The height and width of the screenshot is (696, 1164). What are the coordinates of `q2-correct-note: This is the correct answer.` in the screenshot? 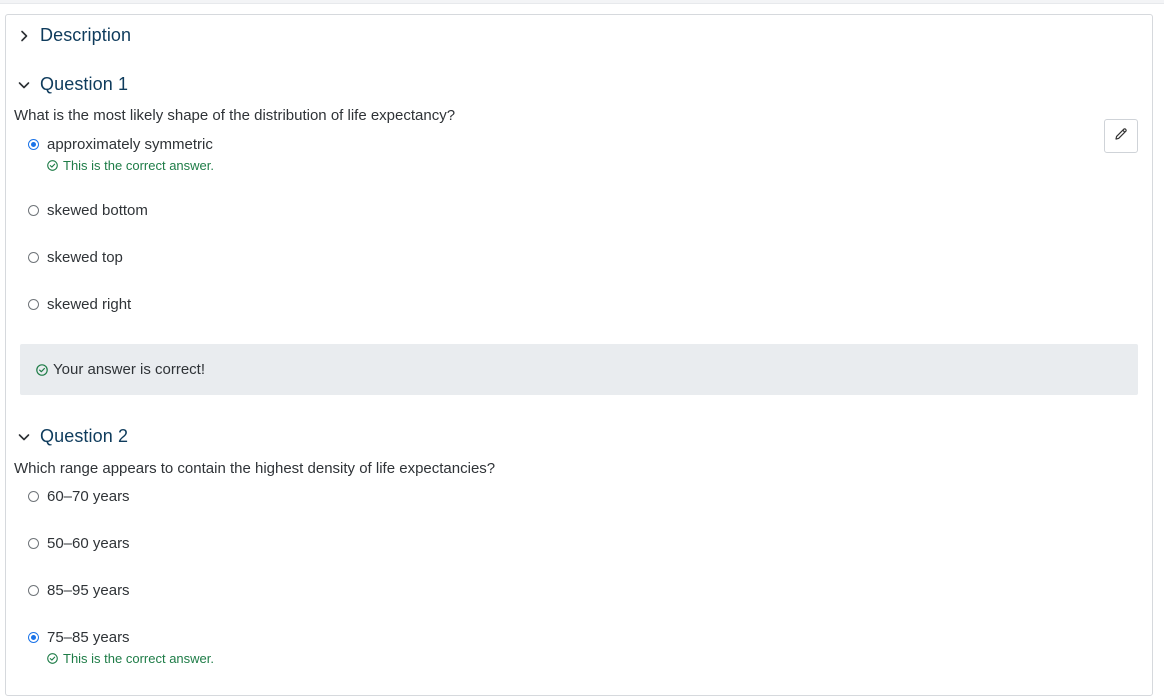 It's located at (130, 658).